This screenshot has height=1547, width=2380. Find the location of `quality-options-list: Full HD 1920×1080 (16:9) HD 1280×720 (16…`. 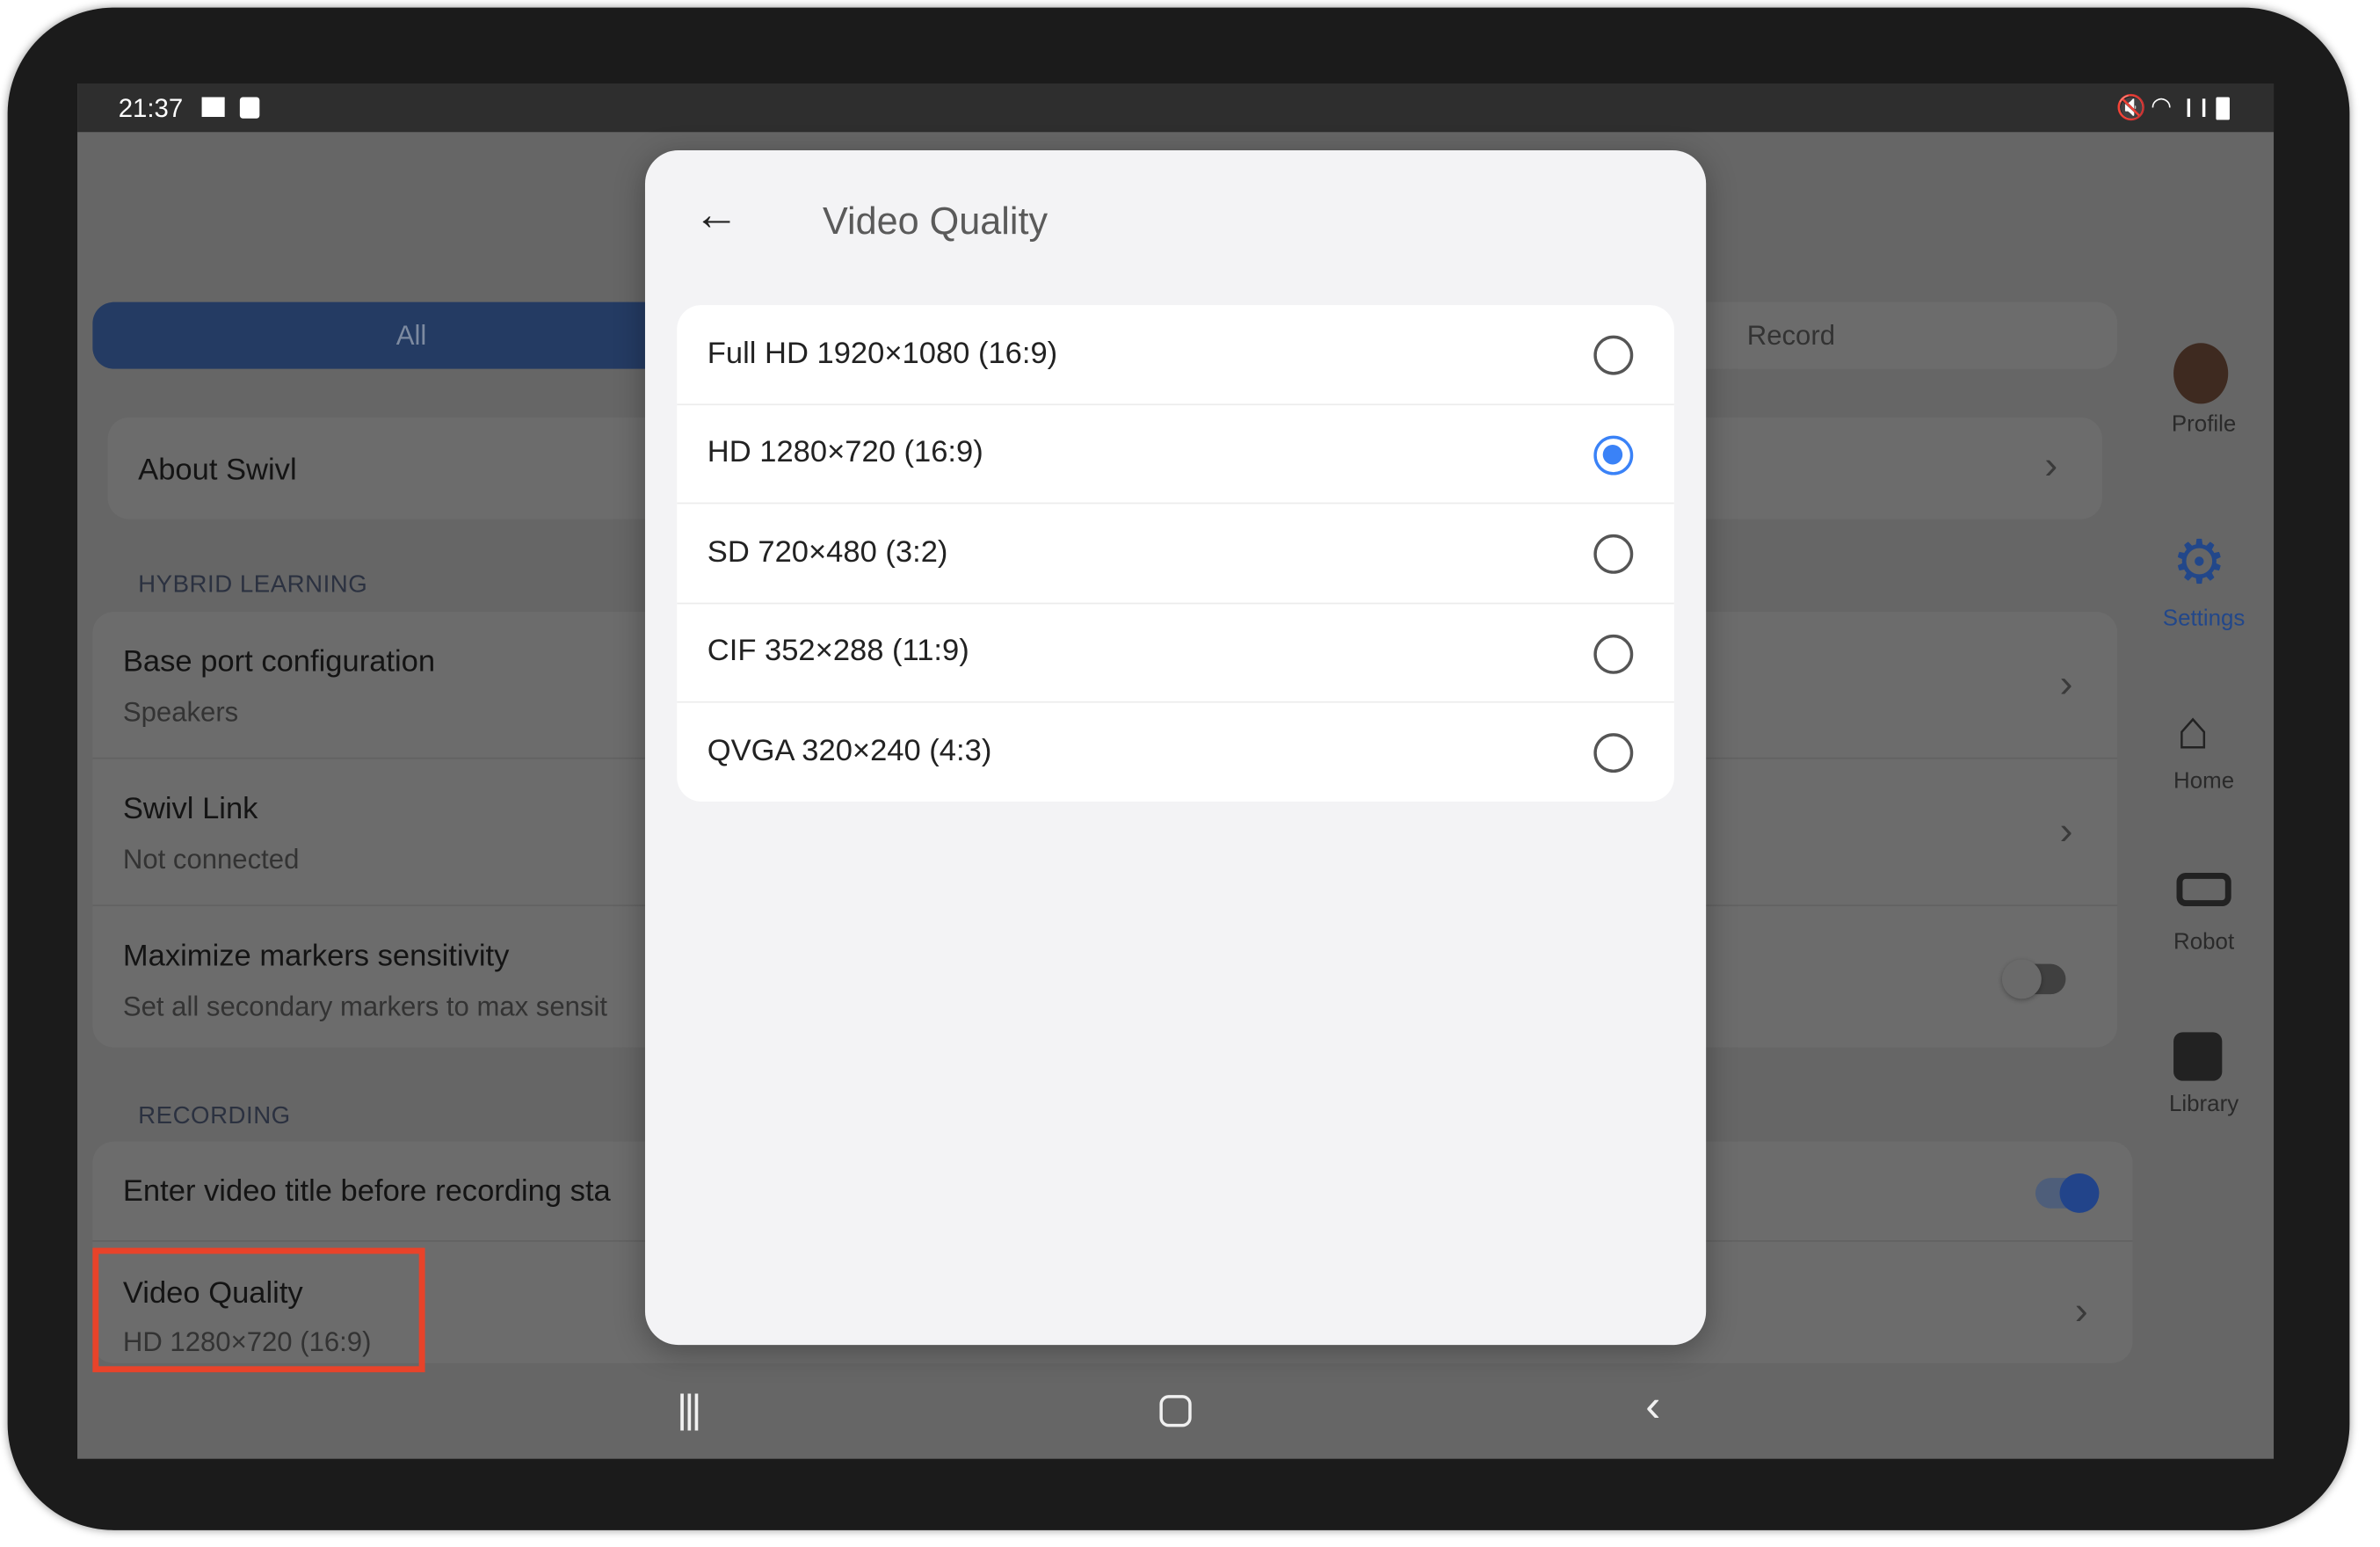

quality-options-list: Full HD 1920×1080 (16:9) HD 1280×720 (16… is located at coordinates (1175, 553).